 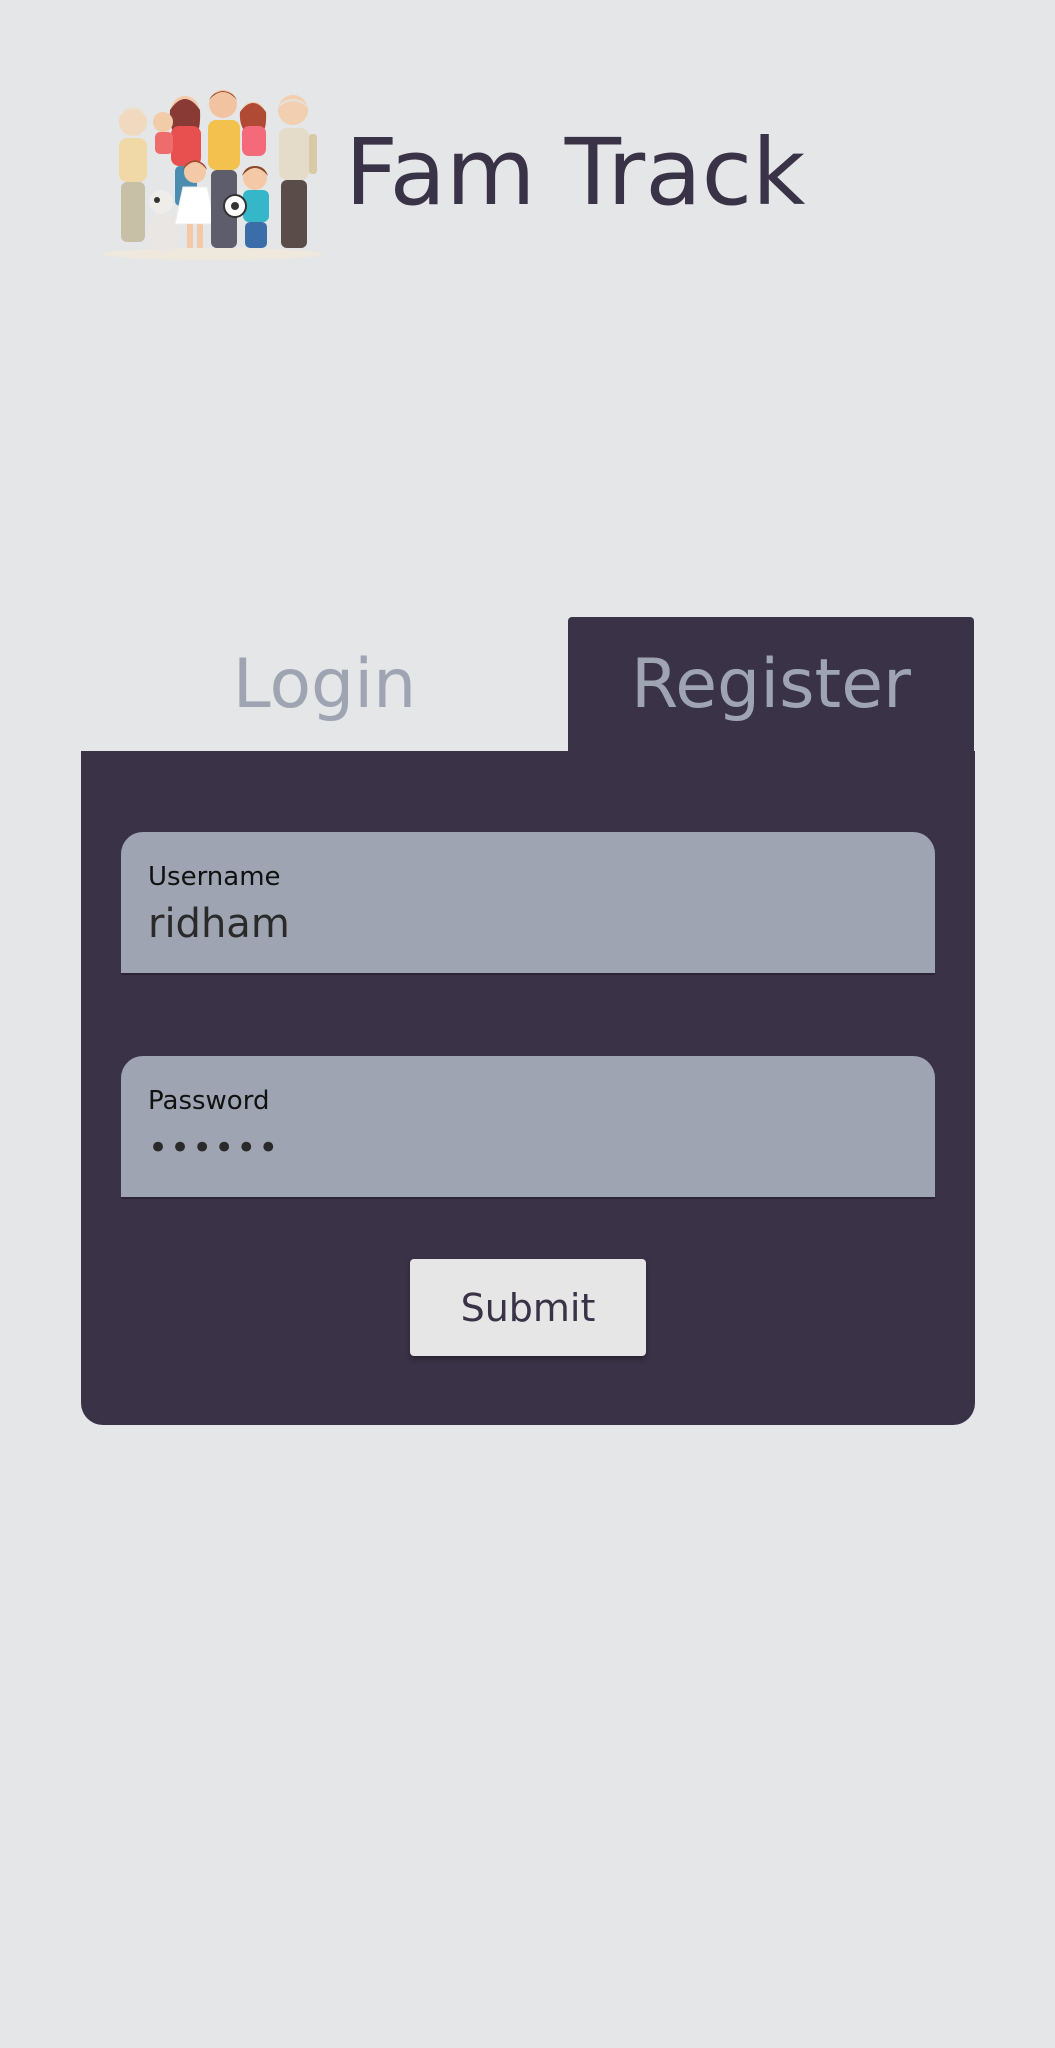 What do you see at coordinates (213, 175) in the screenshot?
I see `family-illustration-icon` at bounding box center [213, 175].